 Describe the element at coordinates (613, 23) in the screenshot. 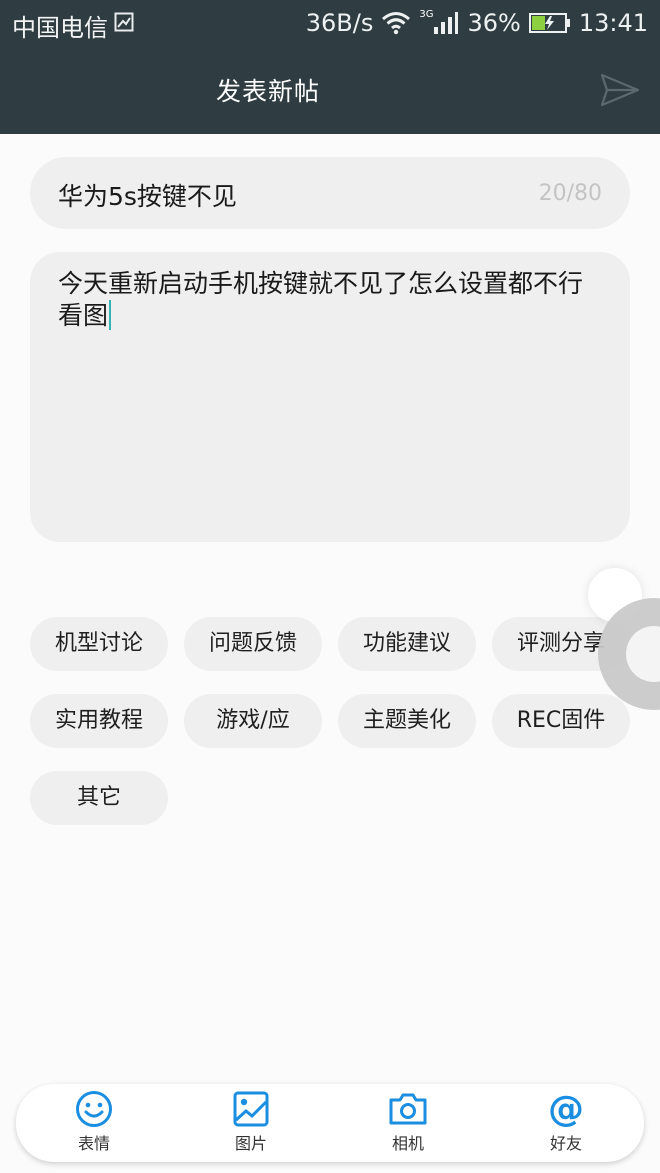

I see `clock: 13:41` at that location.